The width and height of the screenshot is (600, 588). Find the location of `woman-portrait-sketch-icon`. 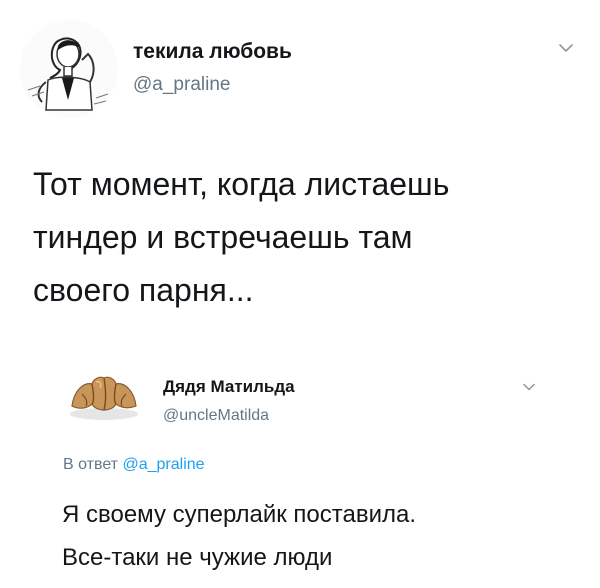

woman-portrait-sketch-icon is located at coordinates (69, 69).